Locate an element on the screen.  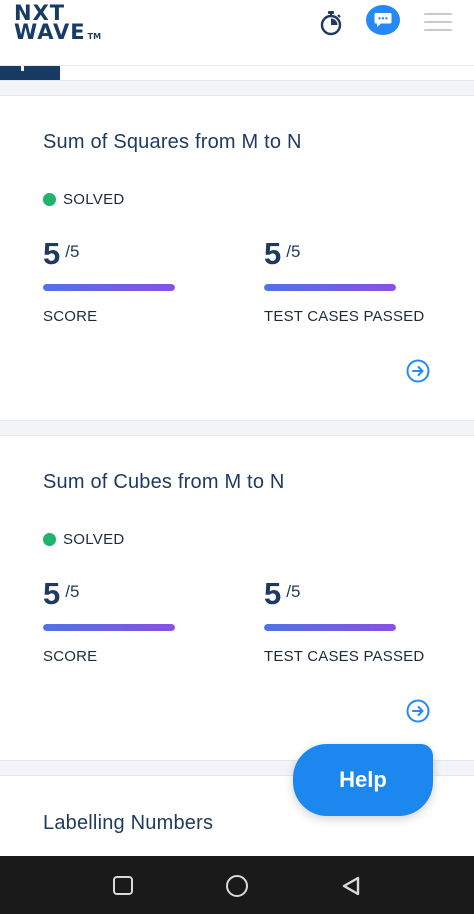
question-title: Labelling Numbers is located at coordinates (128, 823).